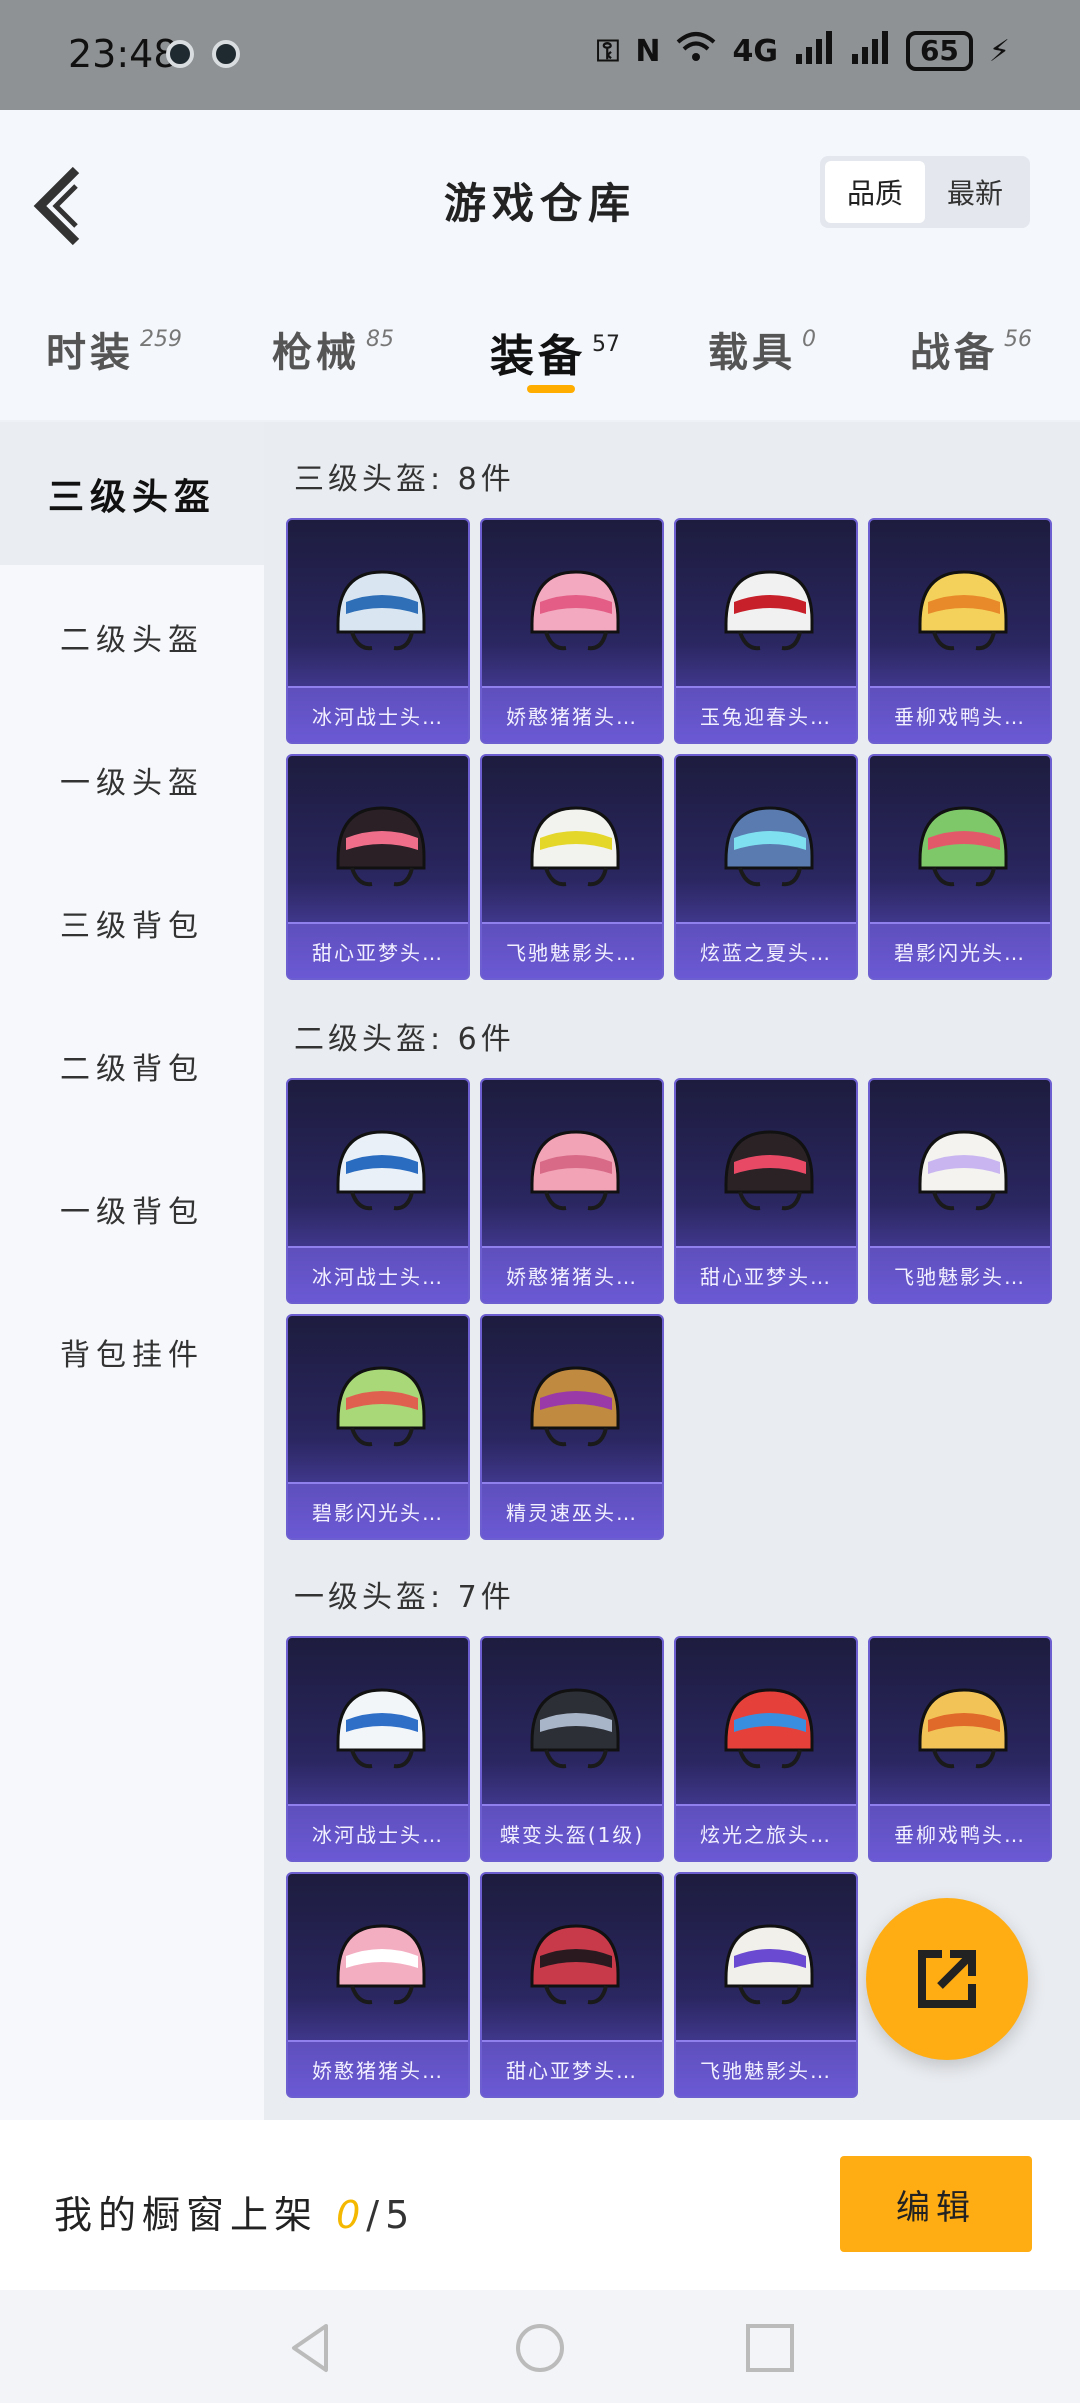 The image size is (1080, 2403). I want to click on tab-count: 57, so click(606, 344).